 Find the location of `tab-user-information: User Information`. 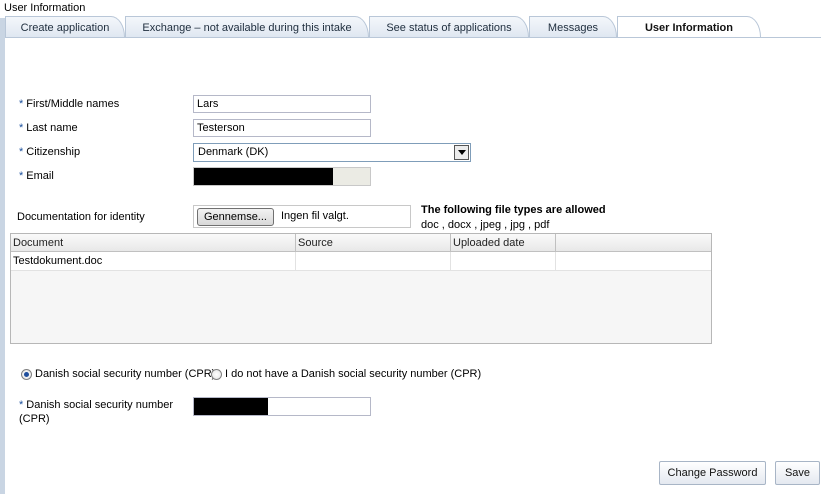

tab-user-information: User Information is located at coordinates (689, 27).